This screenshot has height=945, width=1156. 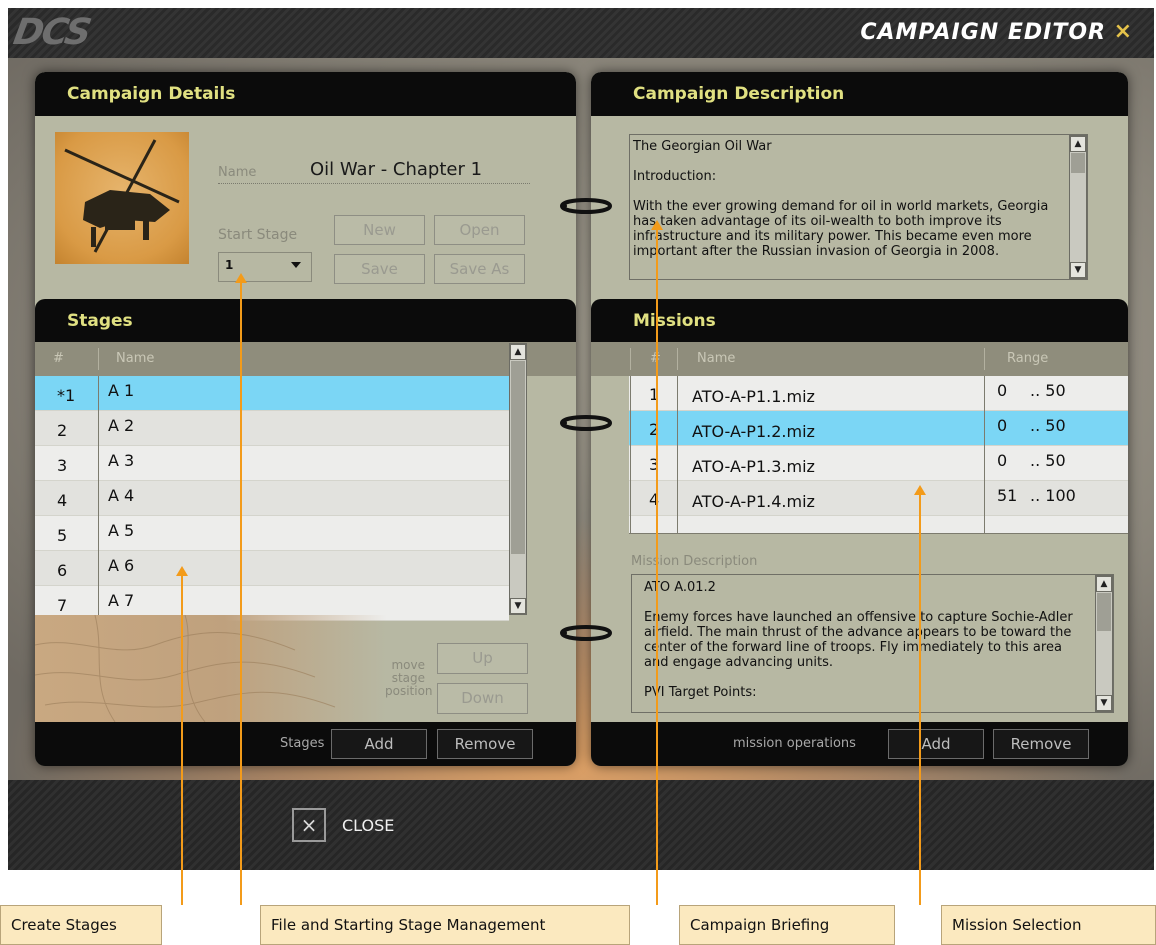 What do you see at coordinates (859, 94) in the screenshot?
I see `campaign-description-header: Campaign Description` at bounding box center [859, 94].